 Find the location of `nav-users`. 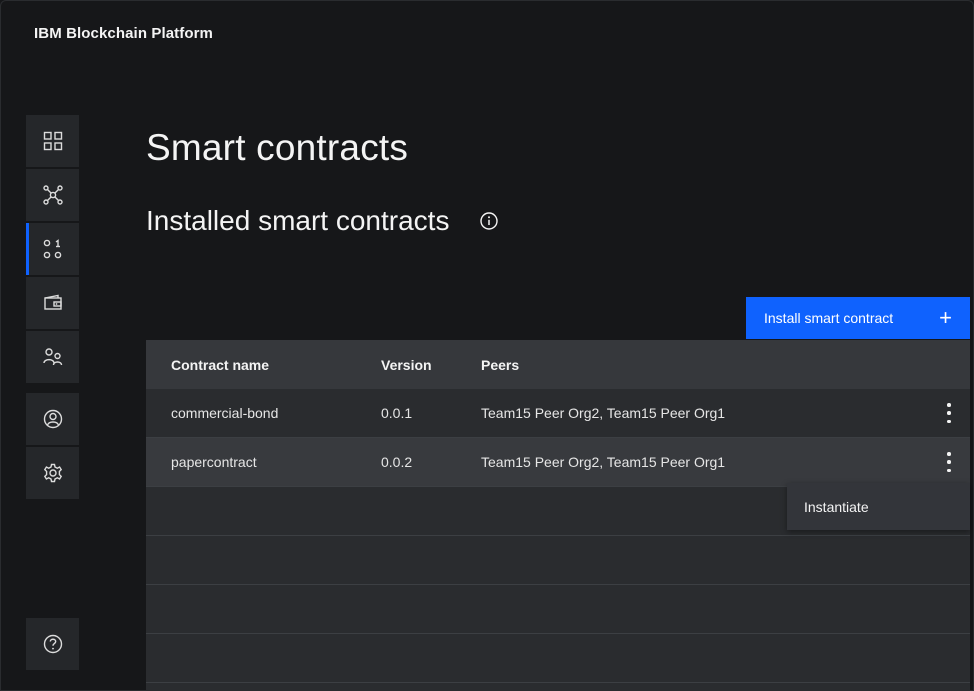

nav-users is located at coordinates (52, 357).